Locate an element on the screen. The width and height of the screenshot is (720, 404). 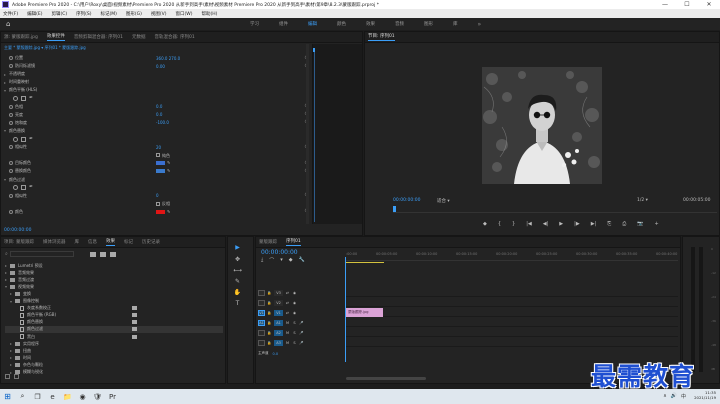
mark-out-icon: } is located at coordinates (513, 224).